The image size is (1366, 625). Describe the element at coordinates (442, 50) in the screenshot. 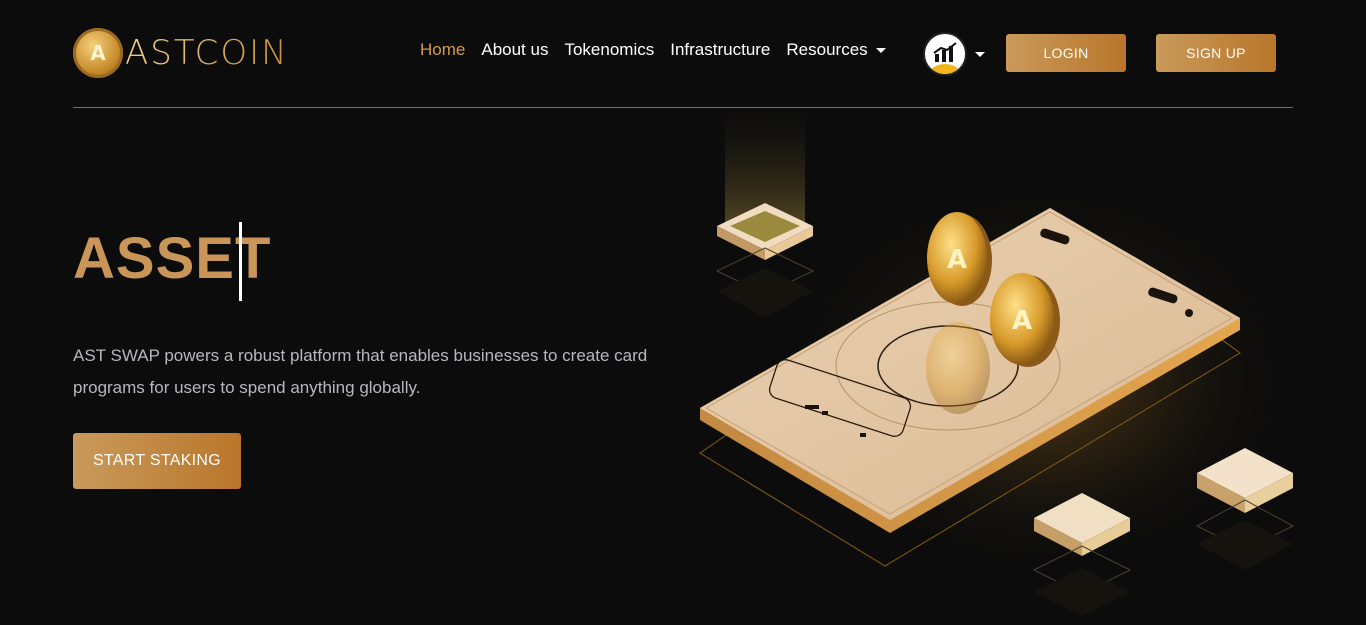

I see `nav-home: Home` at that location.